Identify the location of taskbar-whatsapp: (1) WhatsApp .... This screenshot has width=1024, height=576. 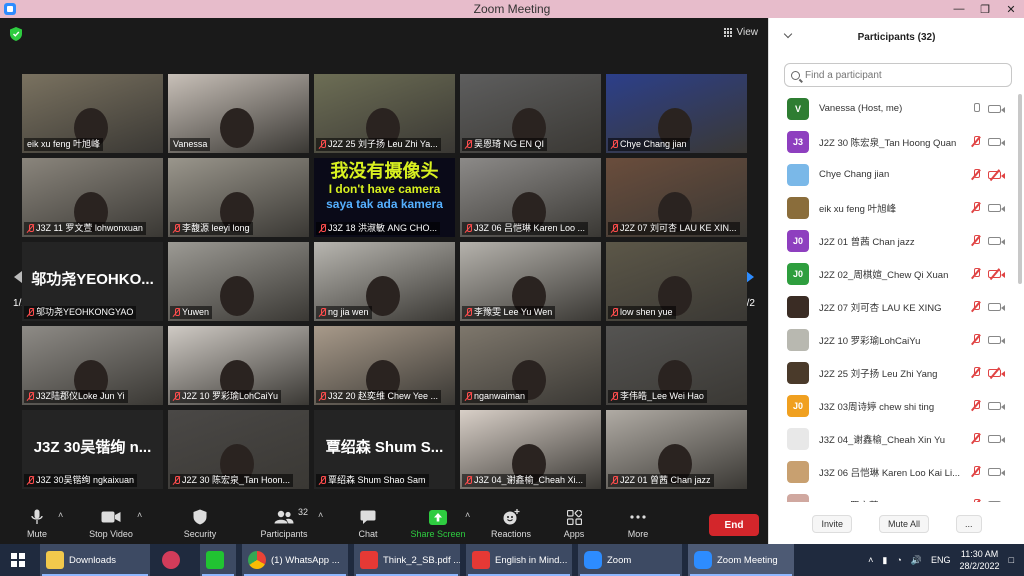
(295, 560).